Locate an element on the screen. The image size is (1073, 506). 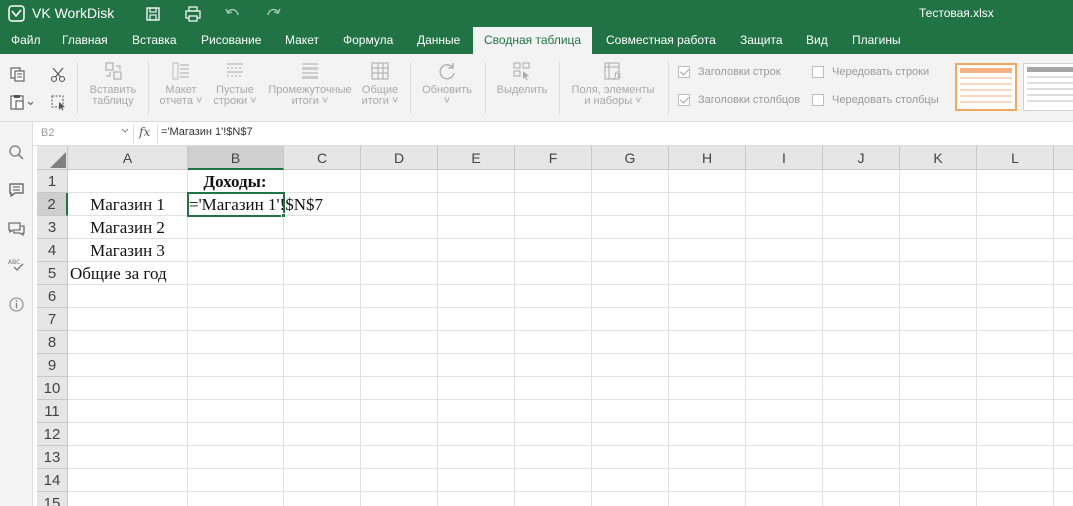
cell-a4: Магазин 3 is located at coordinates (127, 250).